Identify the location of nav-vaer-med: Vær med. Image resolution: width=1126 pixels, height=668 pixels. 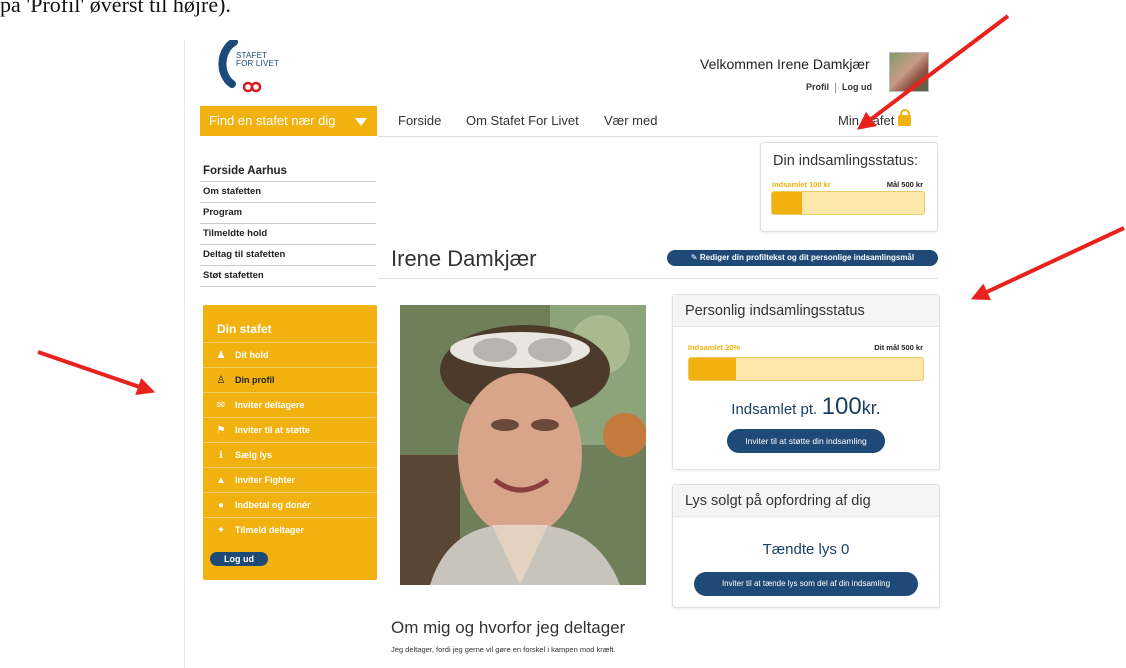
(630, 121).